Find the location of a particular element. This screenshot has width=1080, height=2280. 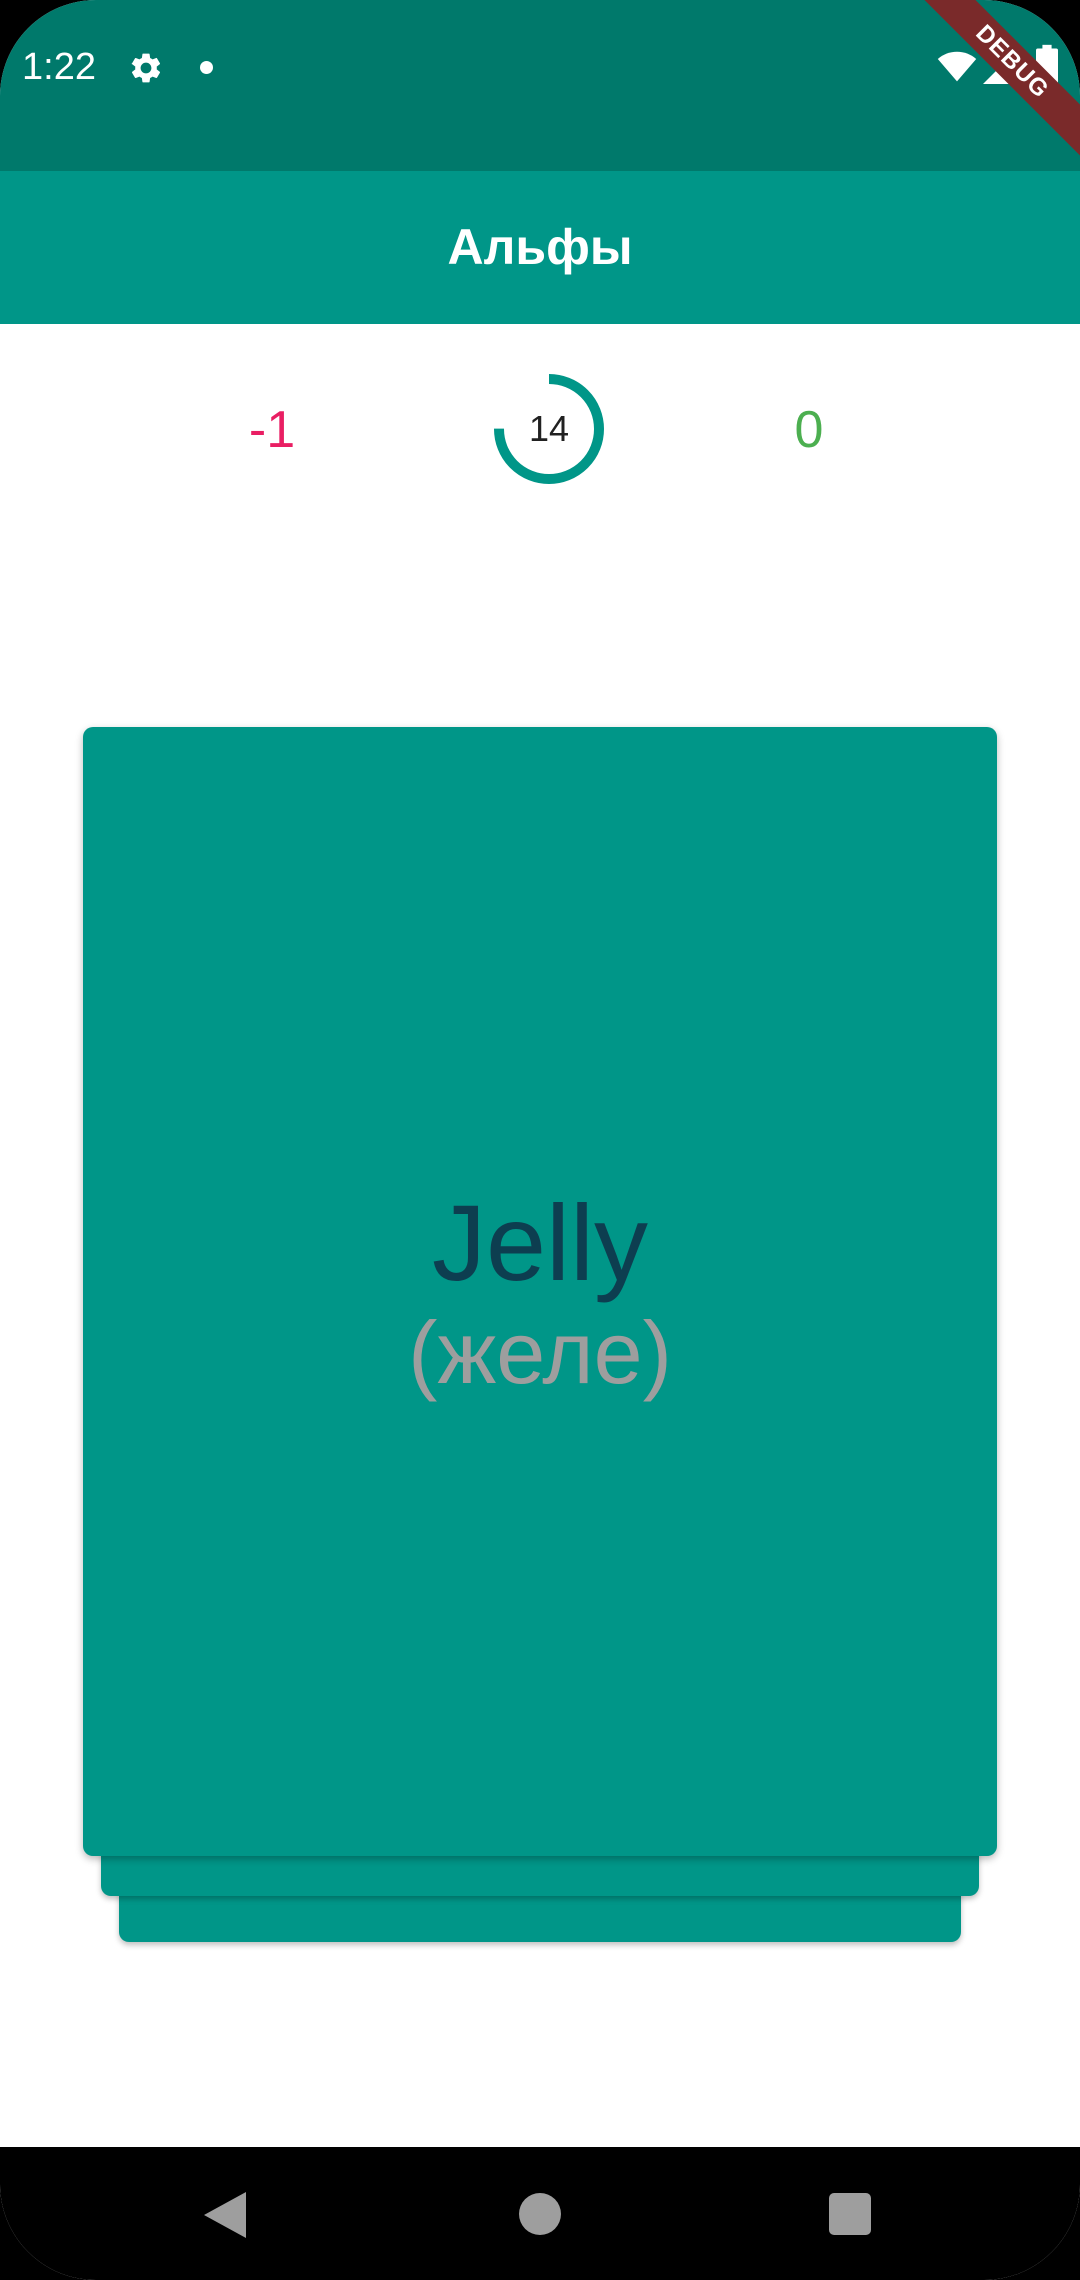

back-icon is located at coordinates (225, 2215).